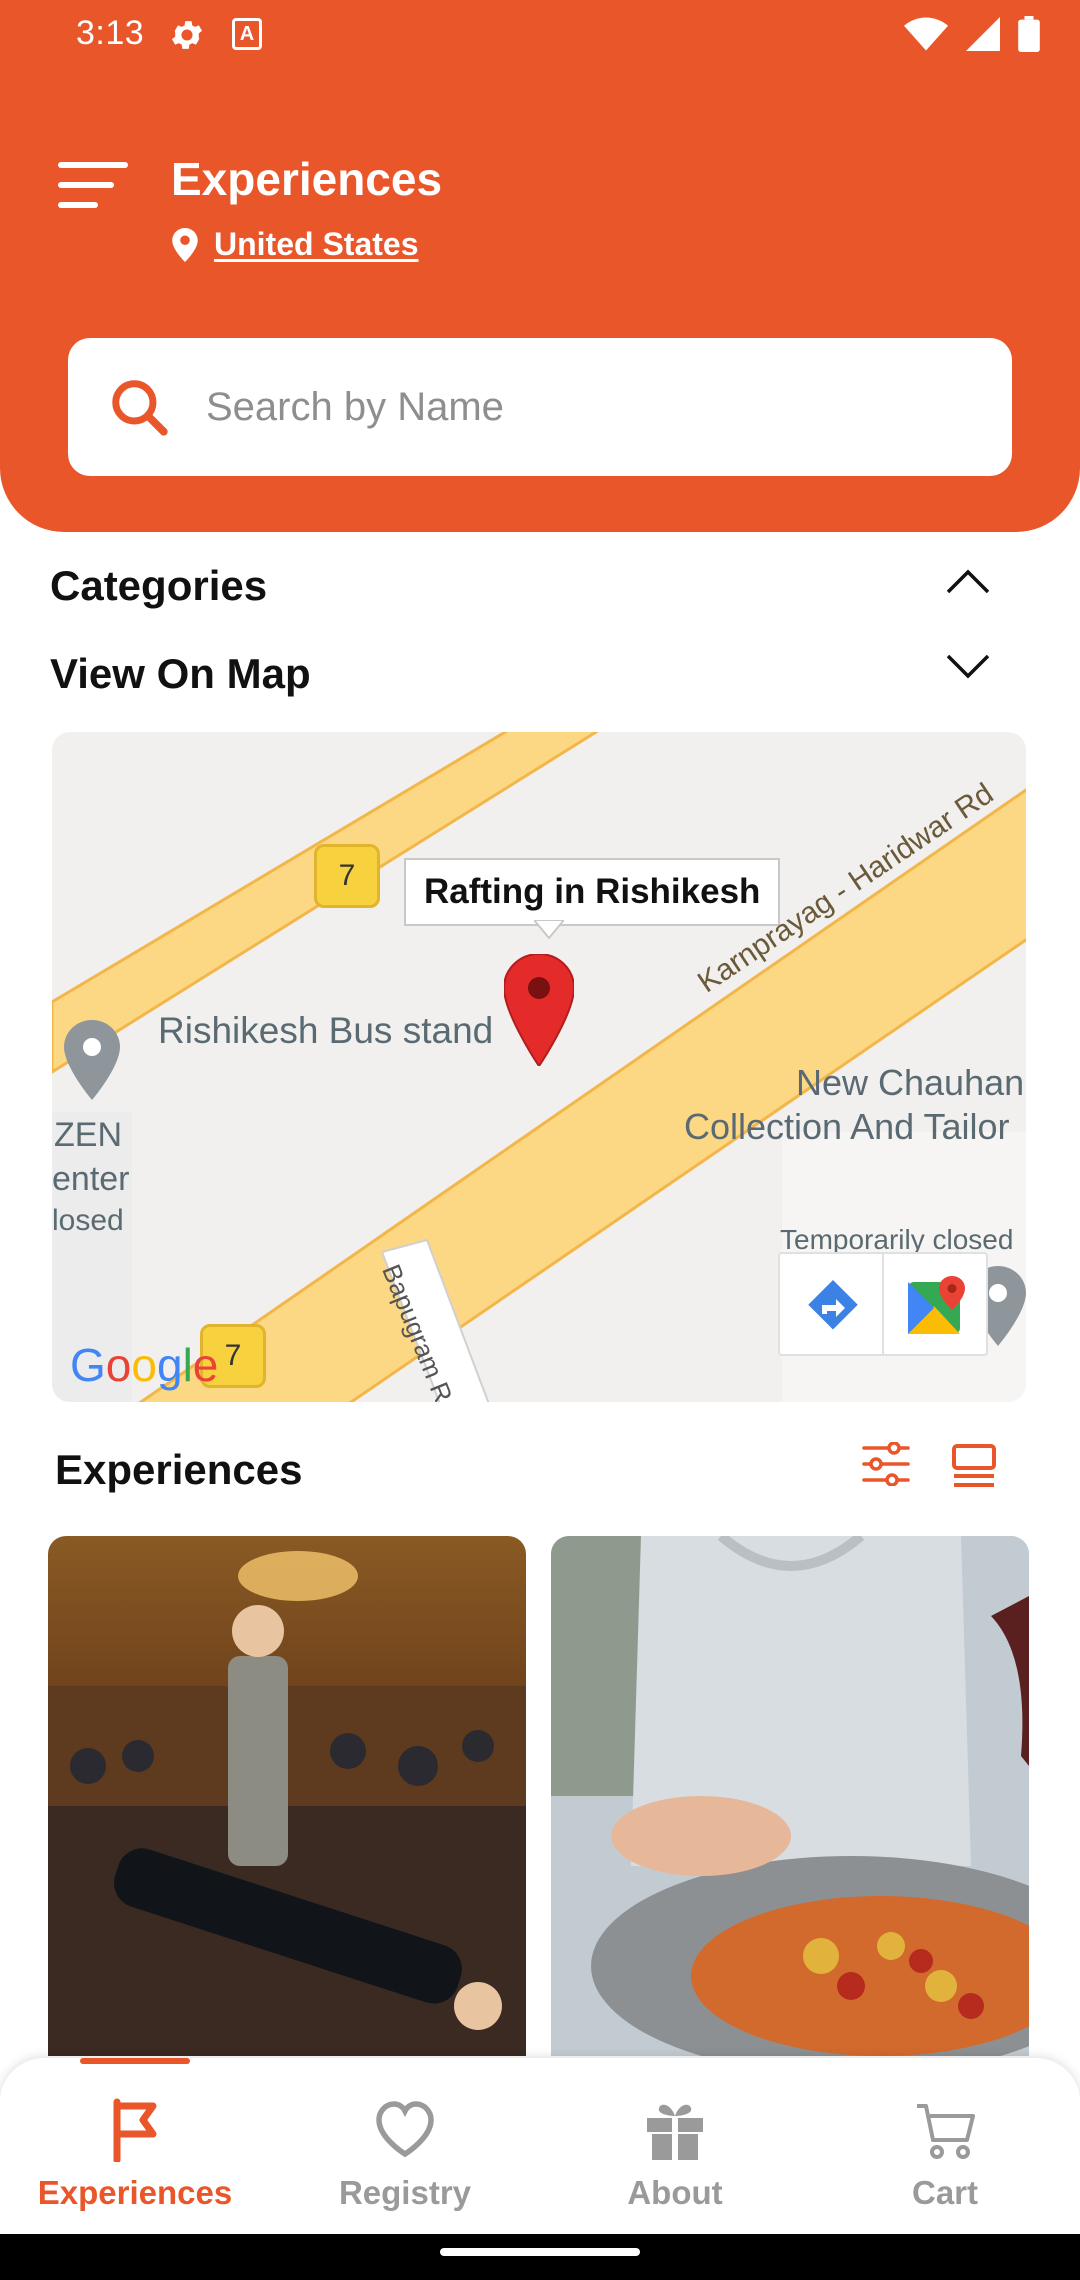 The image size is (1080, 2280). Describe the element at coordinates (540, 35) in the screenshot. I see `status-bar: 3:13 A` at that location.